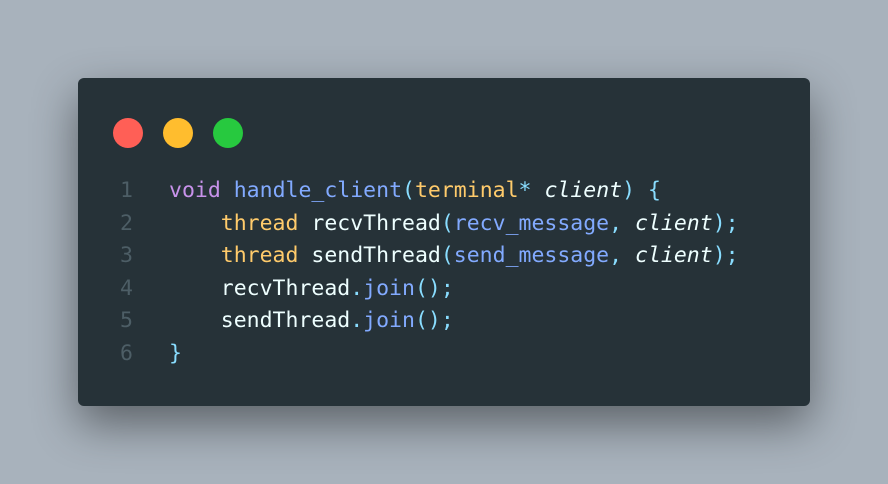 Image resolution: width=888 pixels, height=484 pixels. Describe the element at coordinates (126, 255) in the screenshot. I see `line-number: 3` at that location.